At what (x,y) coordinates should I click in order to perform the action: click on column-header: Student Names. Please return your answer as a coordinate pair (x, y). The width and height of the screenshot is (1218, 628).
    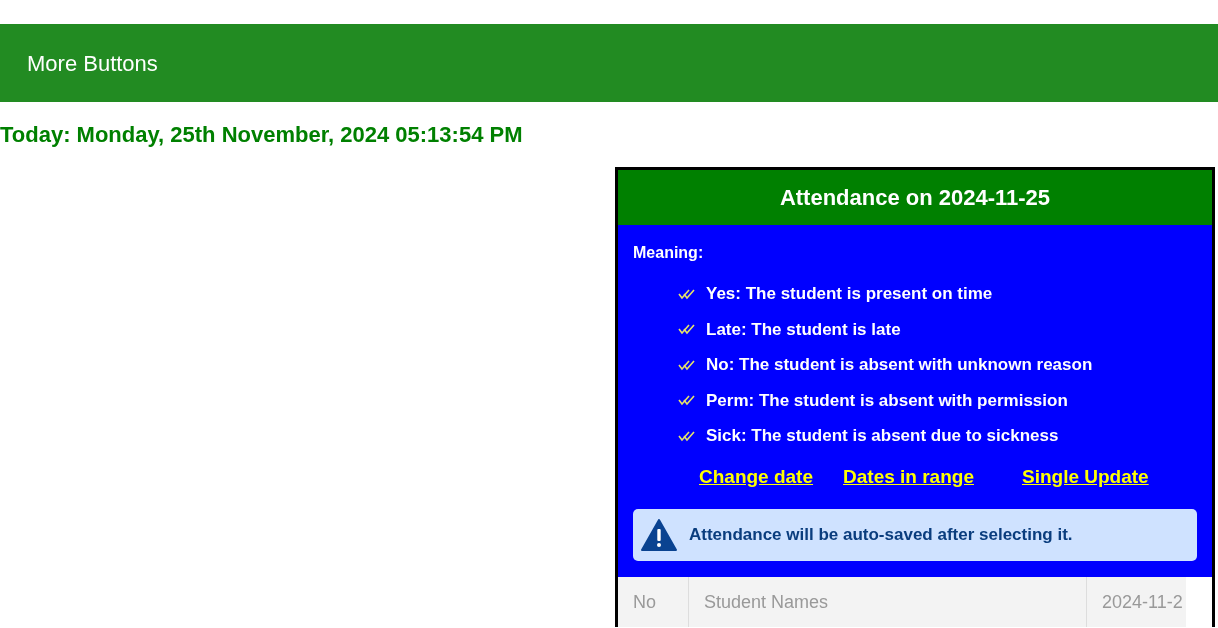
    Looking at the image, I should click on (887, 602).